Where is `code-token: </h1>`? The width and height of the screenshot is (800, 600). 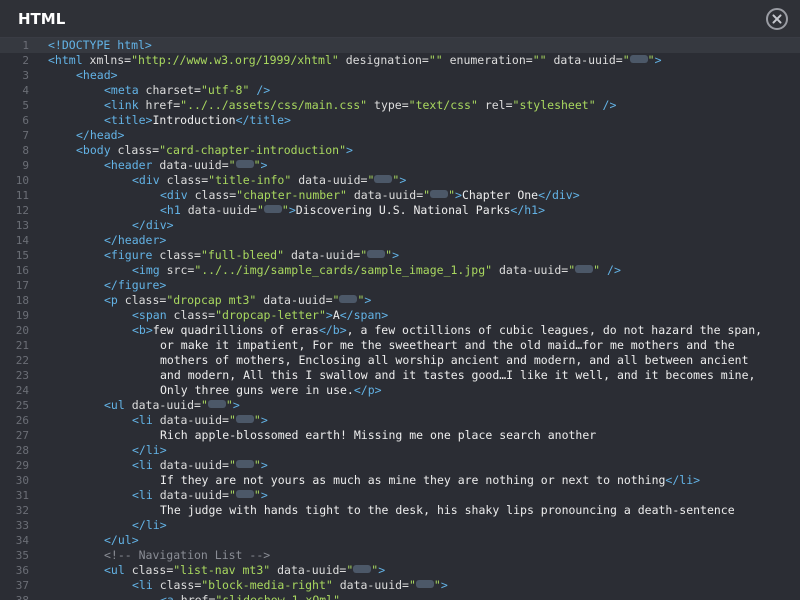
code-token: </h1> is located at coordinates (528, 210).